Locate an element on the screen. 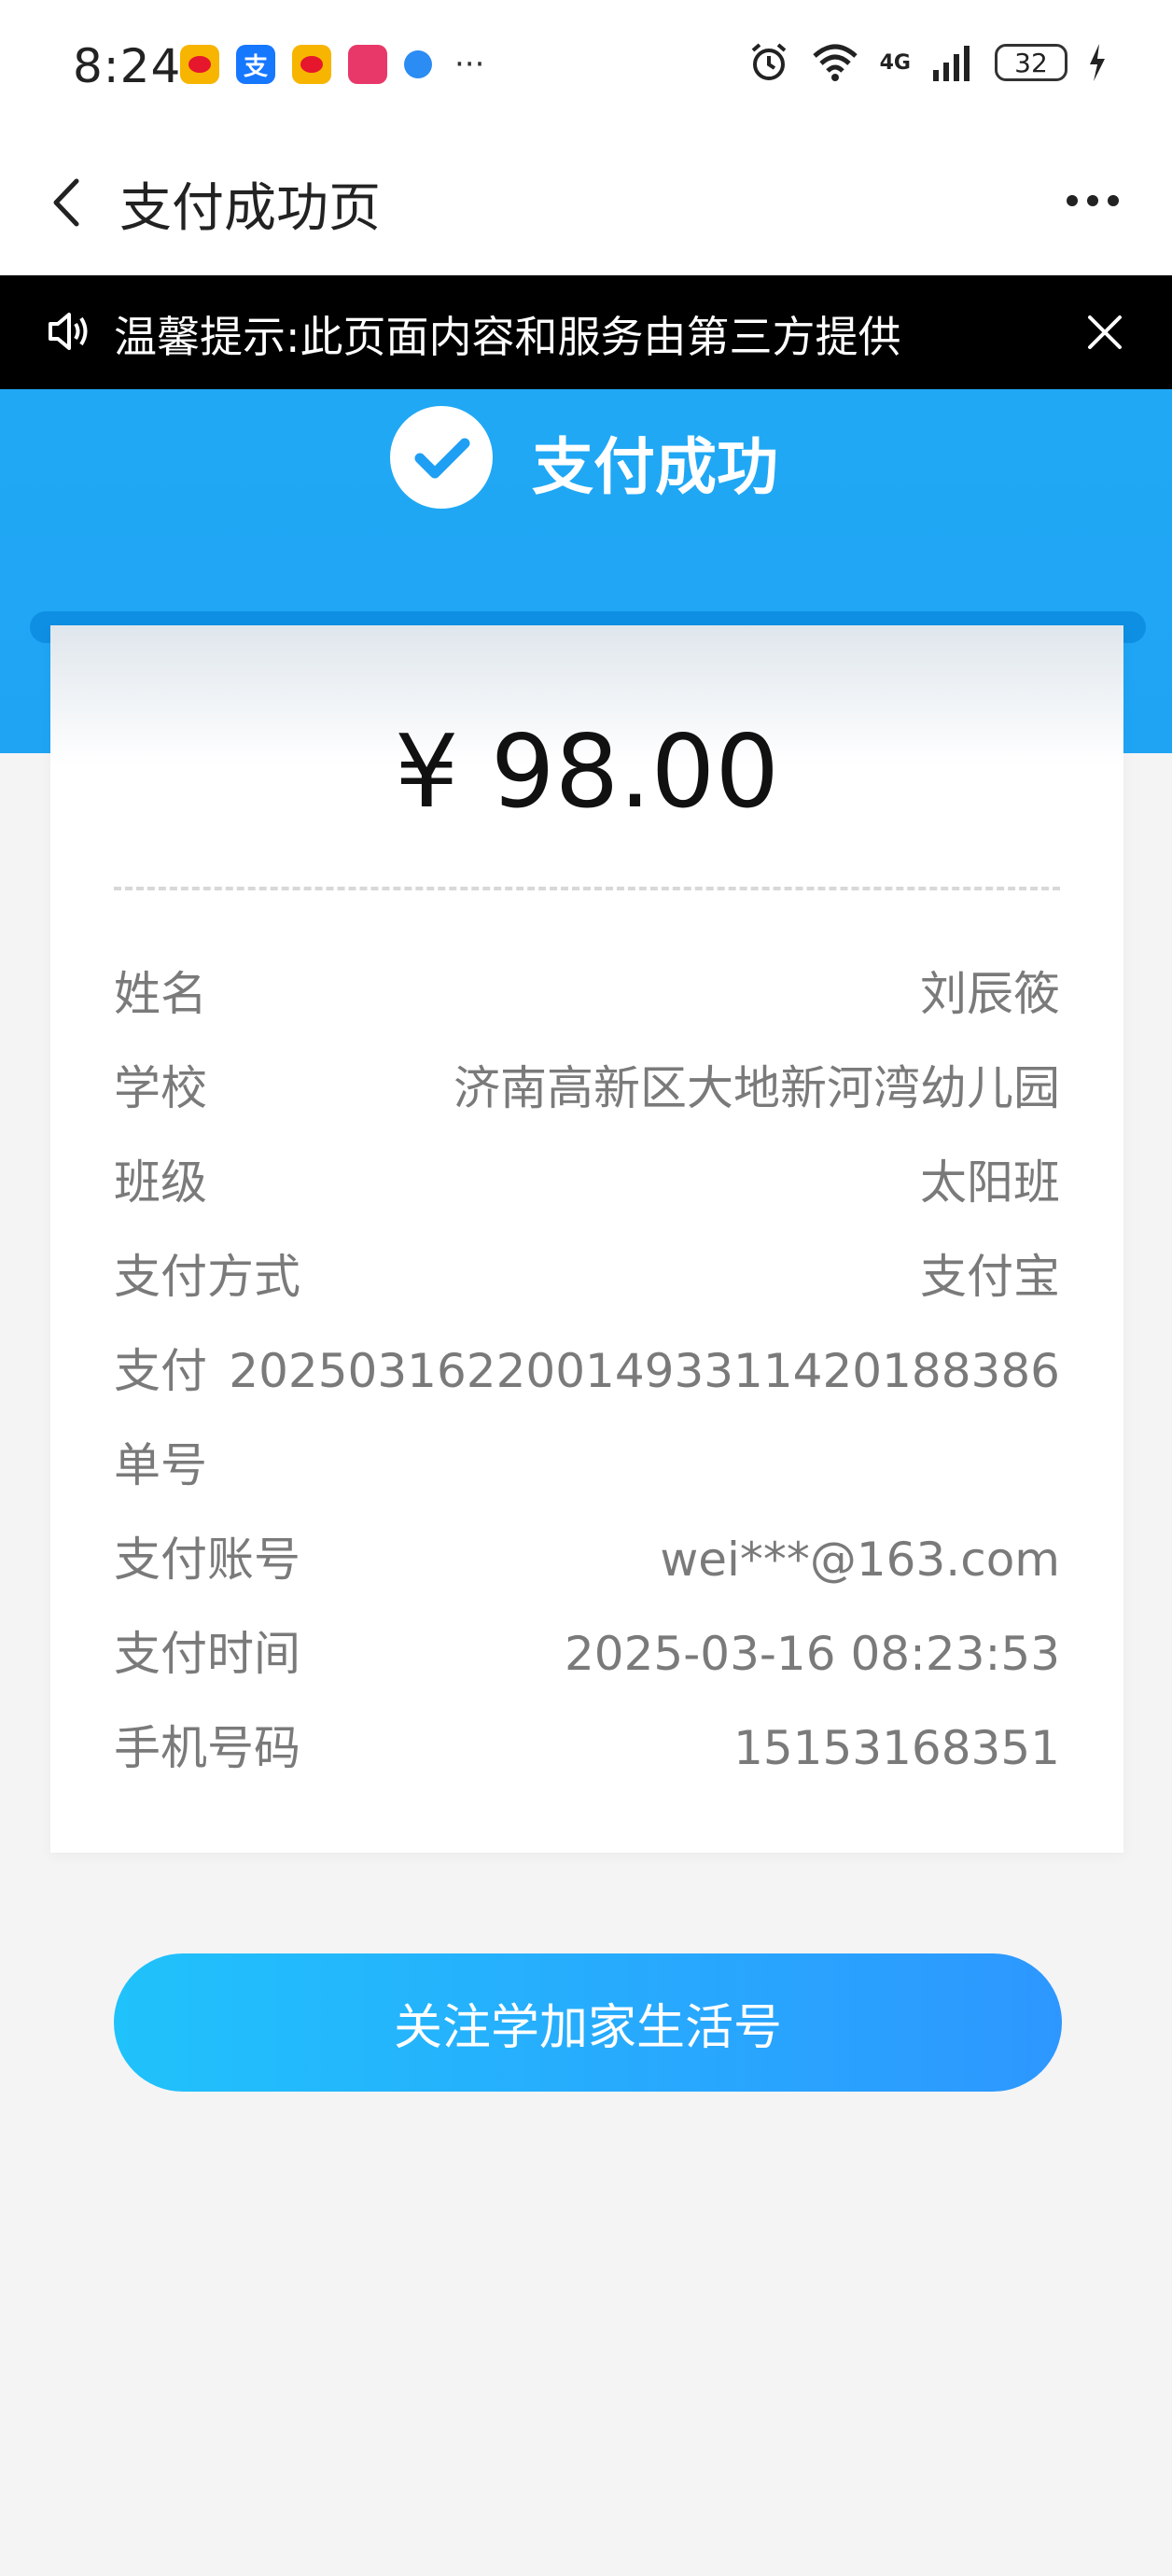 This screenshot has width=1172, height=2576. pink-app-icon is located at coordinates (367, 64).